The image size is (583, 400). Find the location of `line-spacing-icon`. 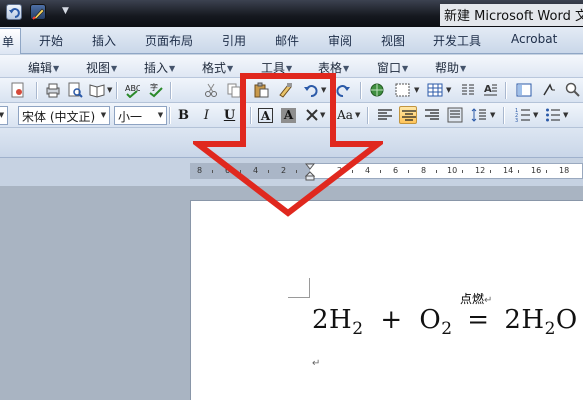

line-spacing-icon is located at coordinates (479, 115).